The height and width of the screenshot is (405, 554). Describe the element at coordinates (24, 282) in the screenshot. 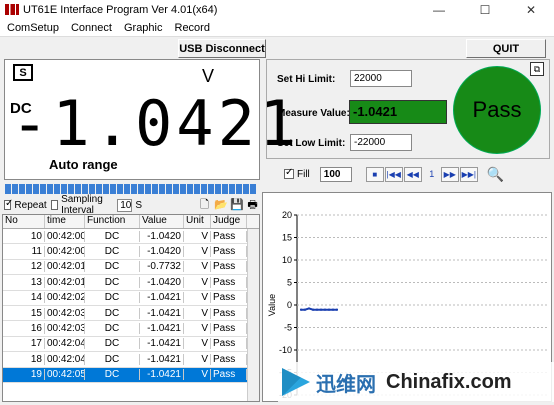

I see `cell-no: 13` at that location.